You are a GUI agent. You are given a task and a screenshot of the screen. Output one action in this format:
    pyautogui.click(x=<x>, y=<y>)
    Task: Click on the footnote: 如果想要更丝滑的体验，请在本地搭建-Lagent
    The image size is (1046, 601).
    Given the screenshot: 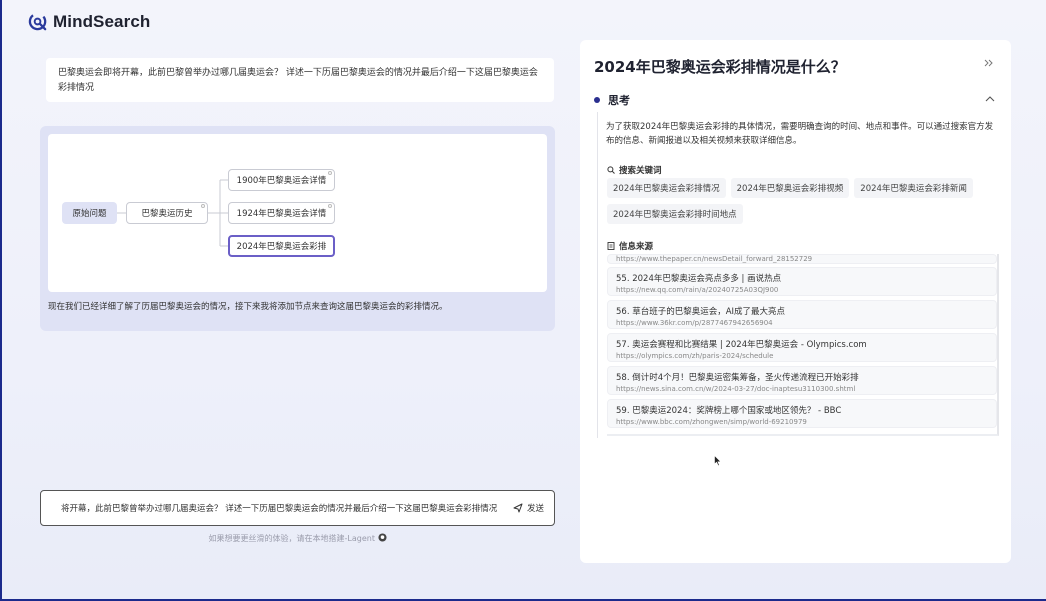 What is the action you would take?
    pyautogui.click(x=297, y=538)
    